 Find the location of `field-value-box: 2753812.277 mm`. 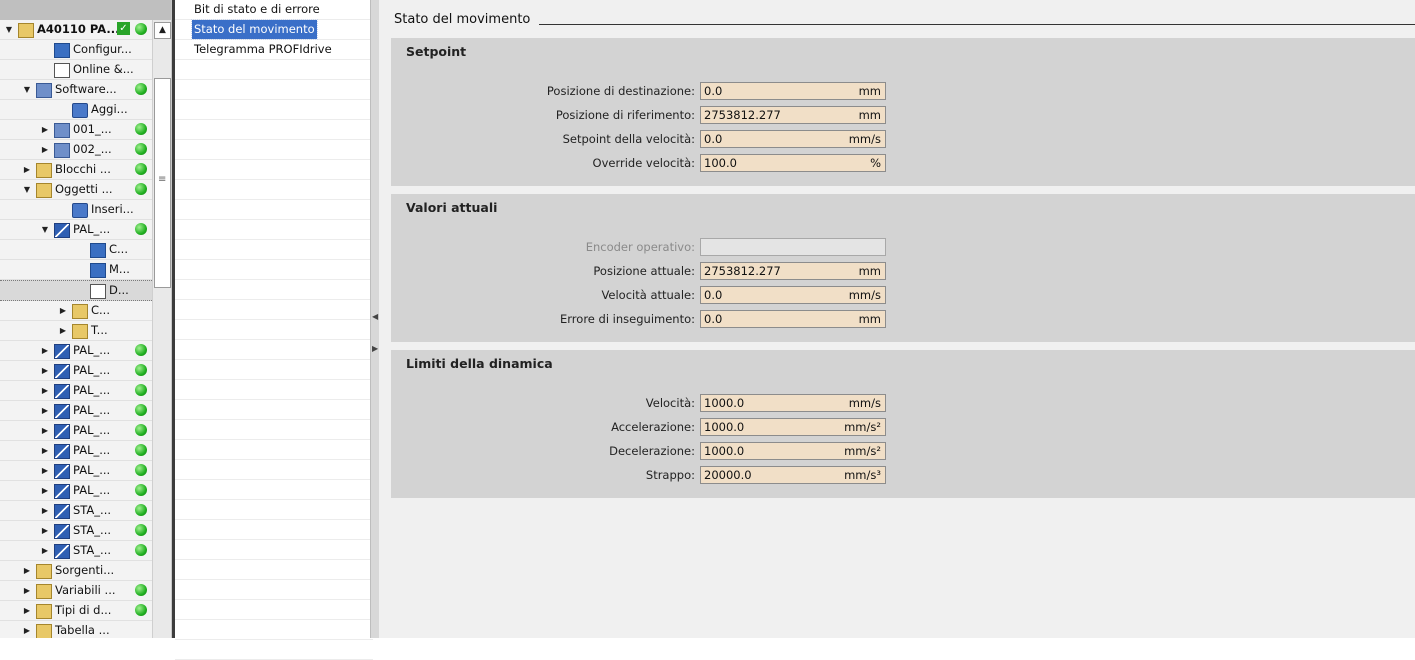

field-value-box: 2753812.277 mm is located at coordinates (793, 115).